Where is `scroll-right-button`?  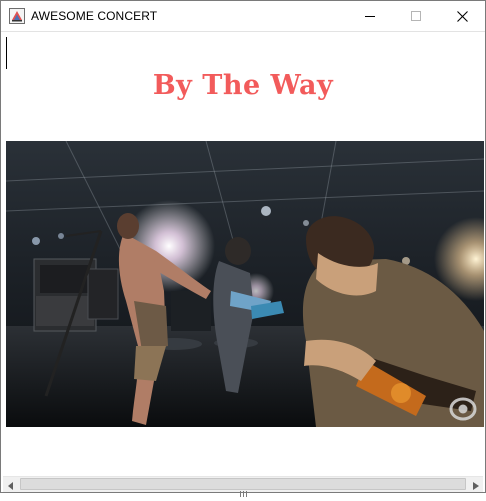
scroll-right-button is located at coordinates (475, 484).